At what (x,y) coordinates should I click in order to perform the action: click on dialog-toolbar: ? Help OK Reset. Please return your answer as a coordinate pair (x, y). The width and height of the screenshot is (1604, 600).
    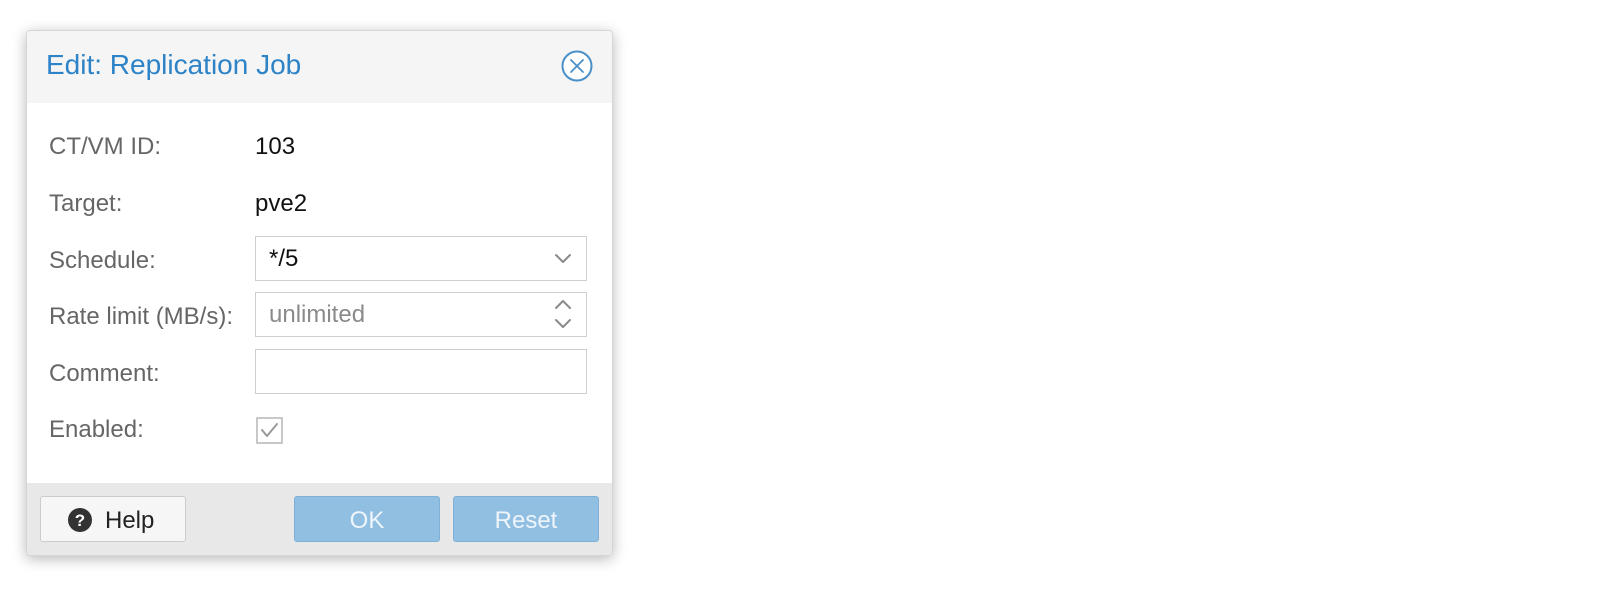
    Looking at the image, I should click on (319, 519).